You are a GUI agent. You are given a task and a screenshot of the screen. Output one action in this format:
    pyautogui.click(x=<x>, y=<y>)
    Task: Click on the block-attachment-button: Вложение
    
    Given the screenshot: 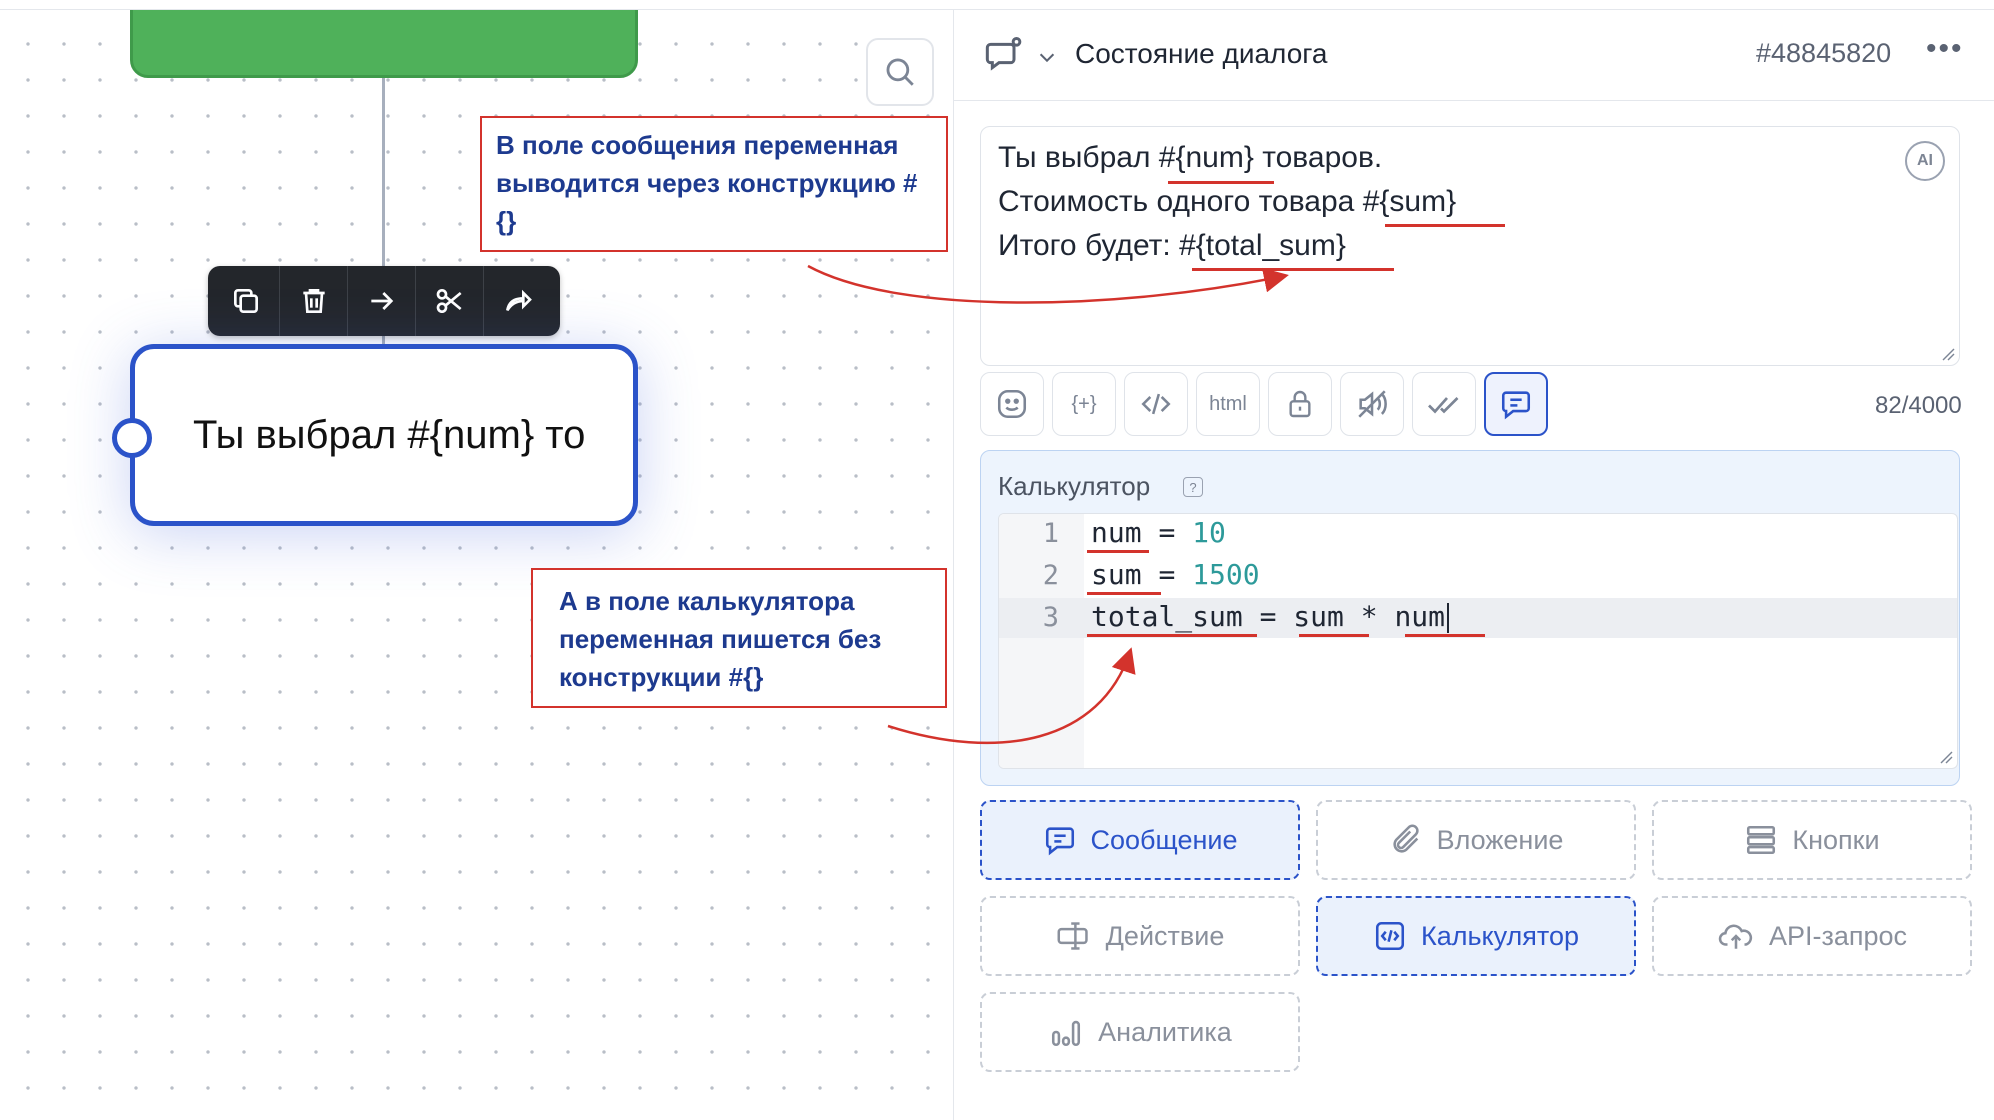 What is the action you would take?
    pyautogui.click(x=1476, y=840)
    